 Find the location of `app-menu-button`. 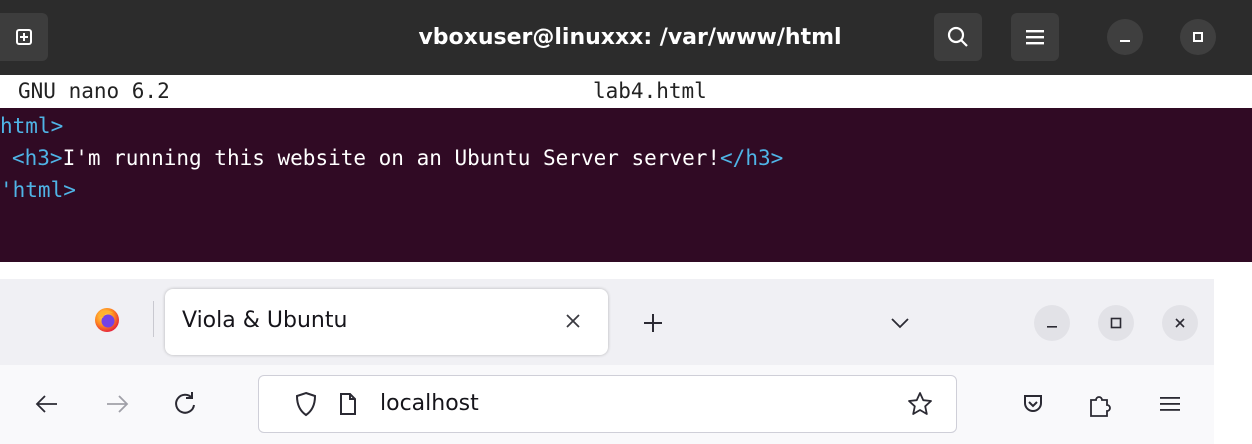

app-menu-button is located at coordinates (1170, 404).